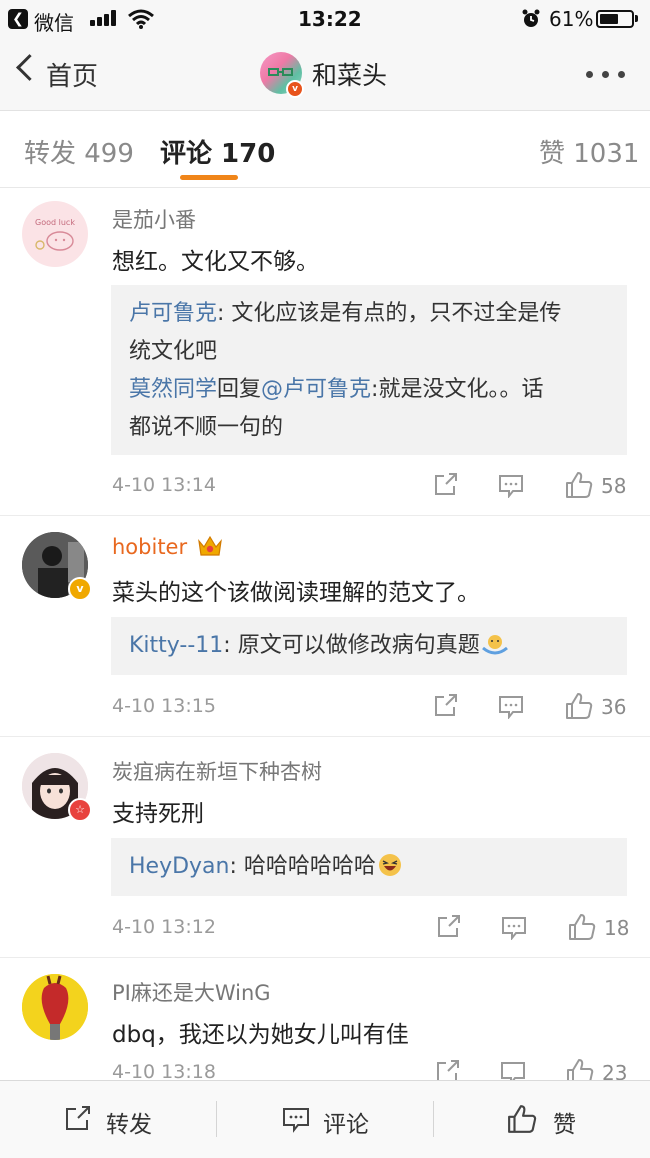  I want to click on repost-button: 转发, so click(129, 1122).